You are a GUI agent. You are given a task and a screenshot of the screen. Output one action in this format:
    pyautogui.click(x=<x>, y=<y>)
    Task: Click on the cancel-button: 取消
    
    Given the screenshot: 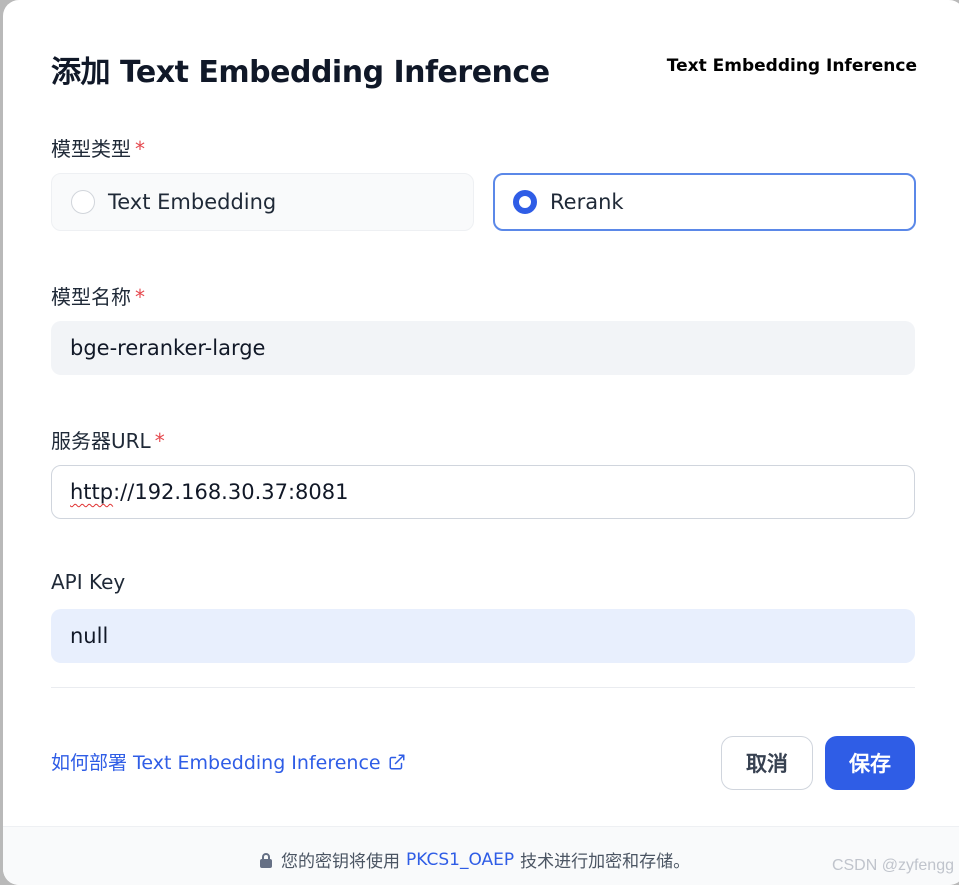 What is the action you would take?
    pyautogui.click(x=767, y=763)
    